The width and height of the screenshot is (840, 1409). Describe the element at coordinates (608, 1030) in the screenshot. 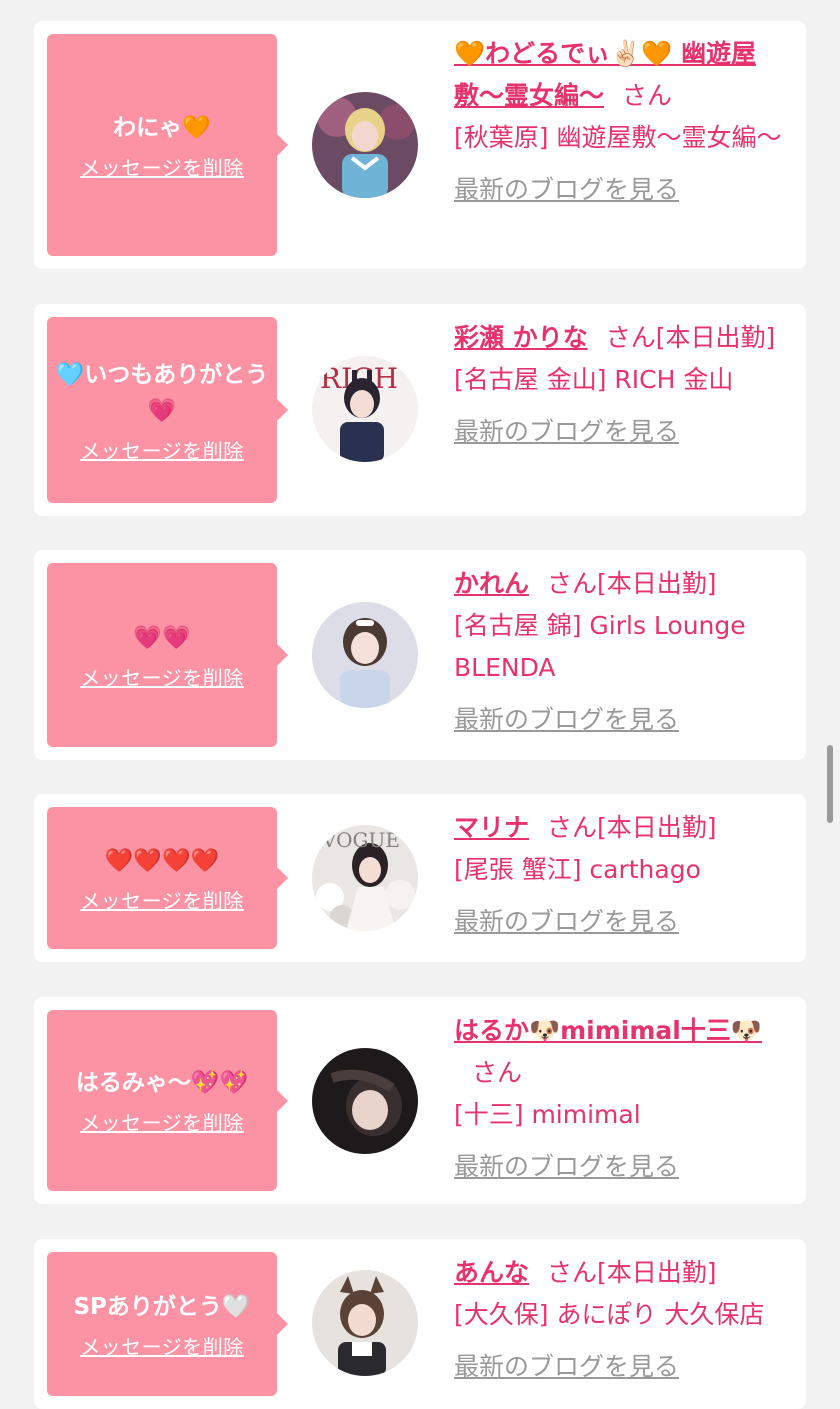

I see `cast-name-link: はるか🐶mimimal十三🐶` at that location.